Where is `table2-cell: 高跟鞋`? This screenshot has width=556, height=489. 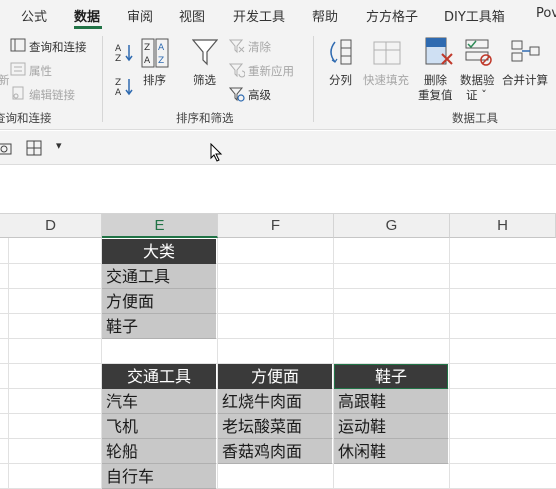 table2-cell: 高跟鞋 is located at coordinates (391, 401).